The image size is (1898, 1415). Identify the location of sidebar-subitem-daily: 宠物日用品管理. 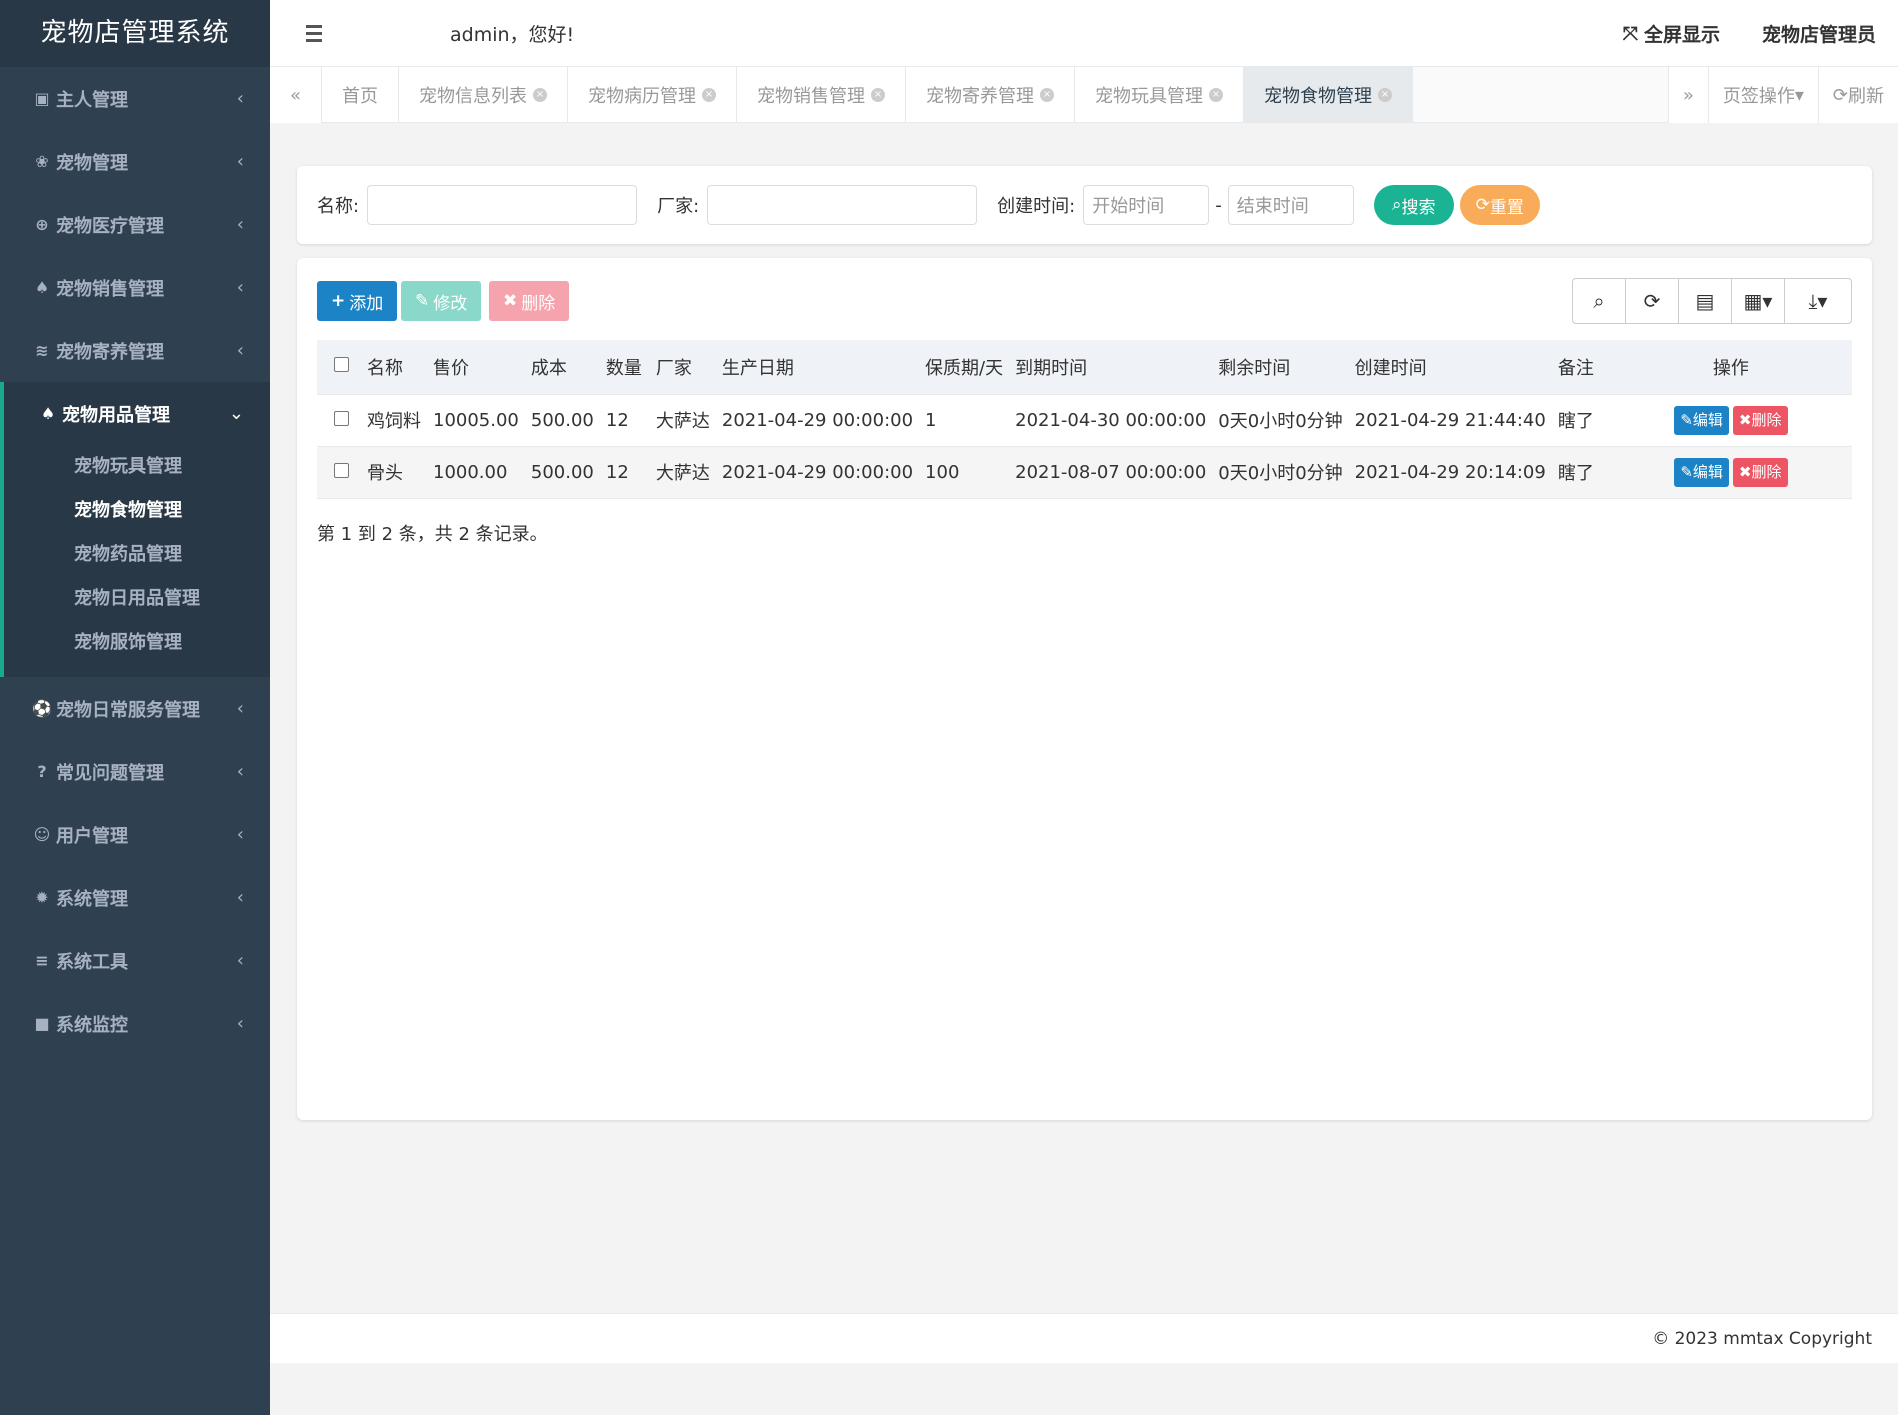
(137, 599).